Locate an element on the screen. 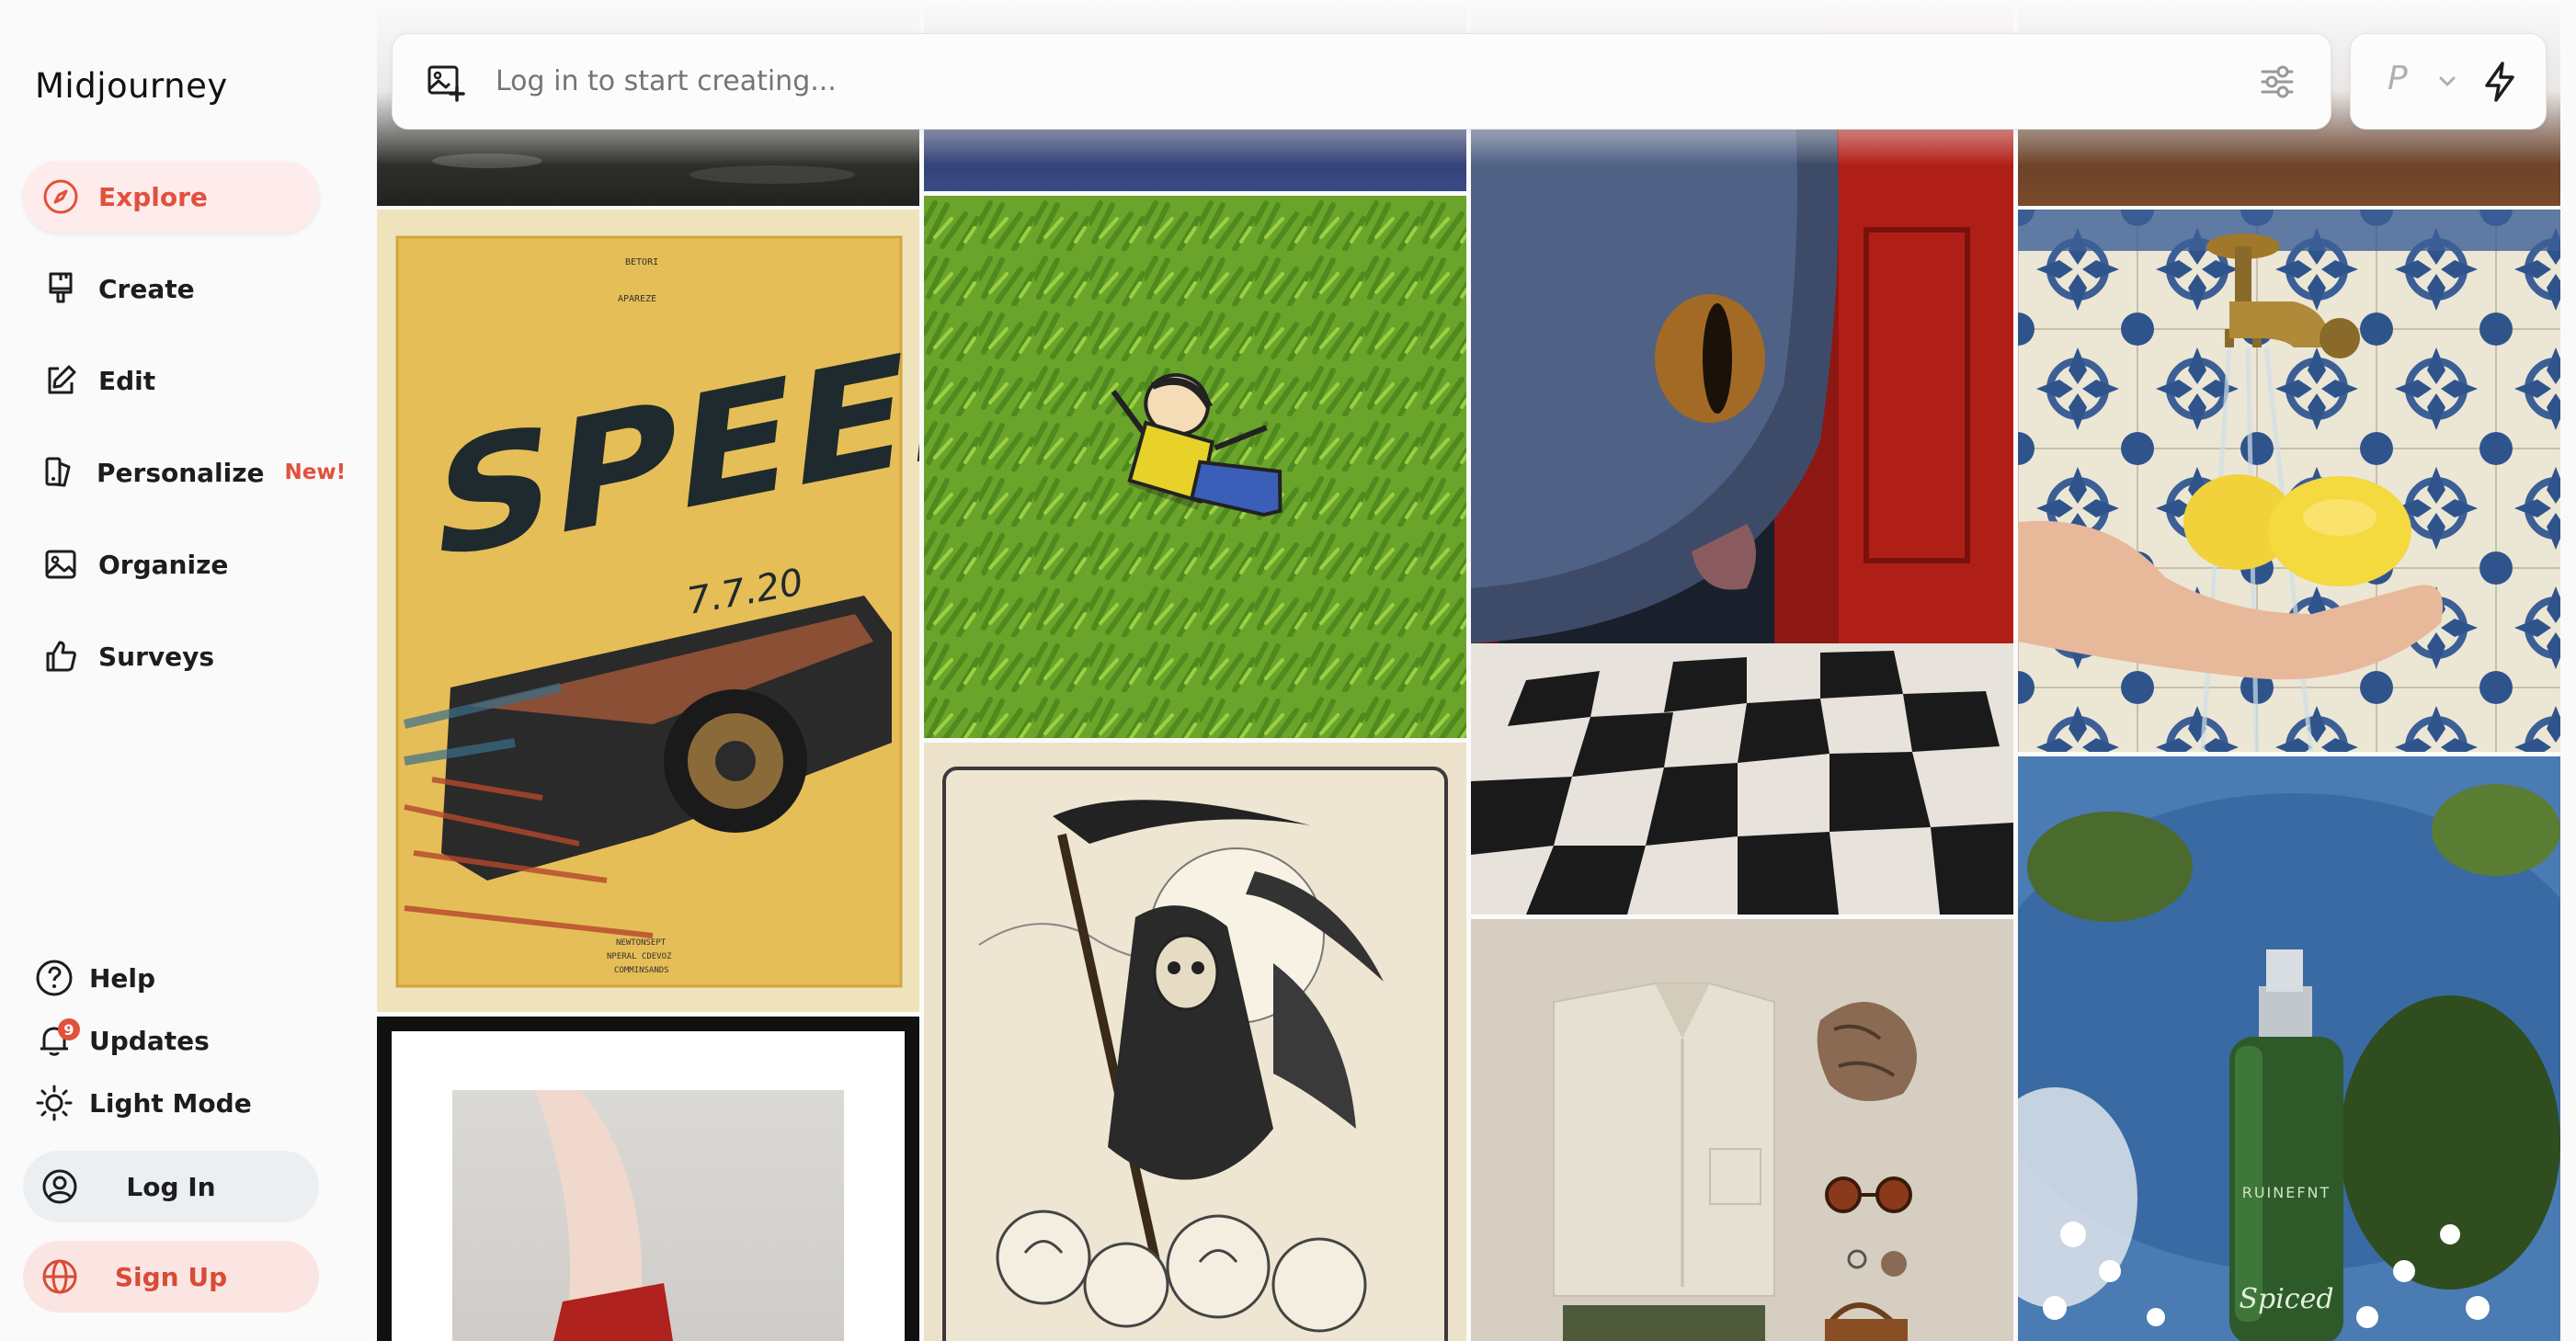 The height and width of the screenshot is (1341, 2576). nav-item-label: Personalize is located at coordinates (181, 472).